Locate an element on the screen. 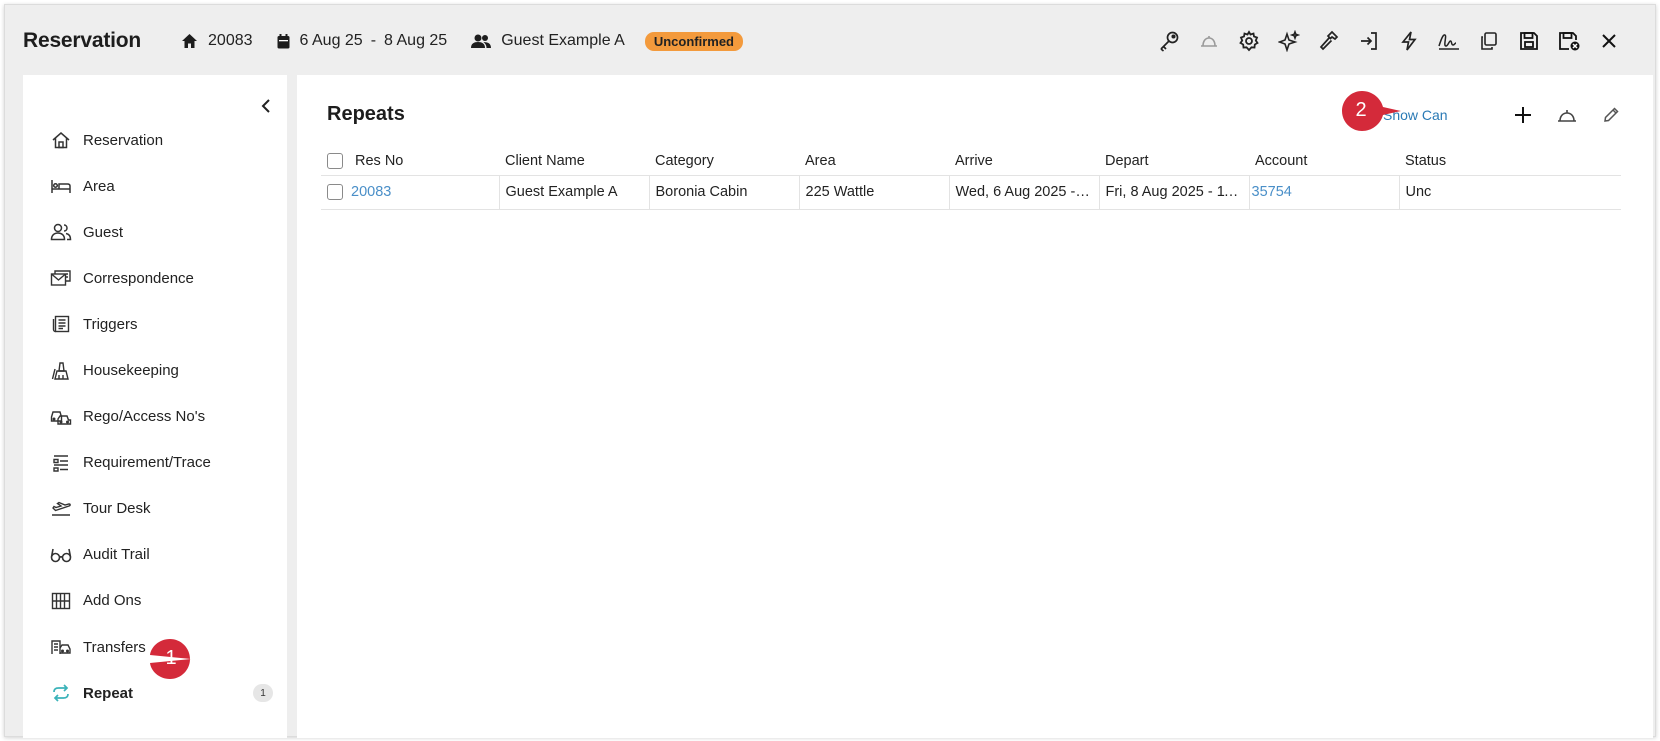  car-icon is located at coordinates (61, 417).